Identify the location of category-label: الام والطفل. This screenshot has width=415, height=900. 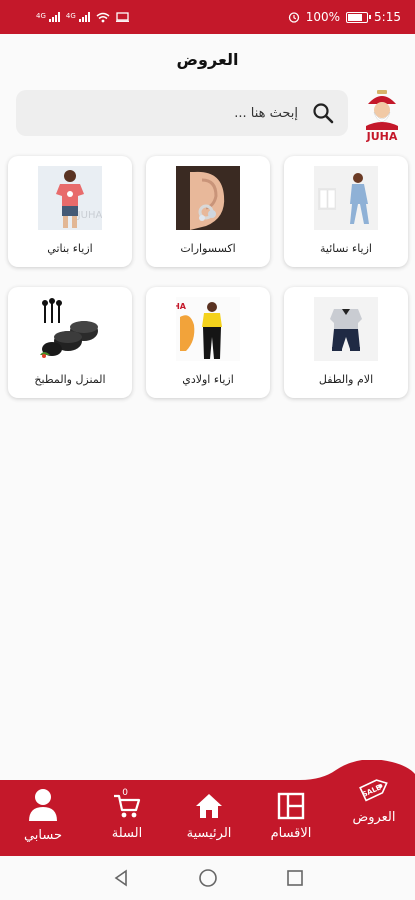
(346, 379).